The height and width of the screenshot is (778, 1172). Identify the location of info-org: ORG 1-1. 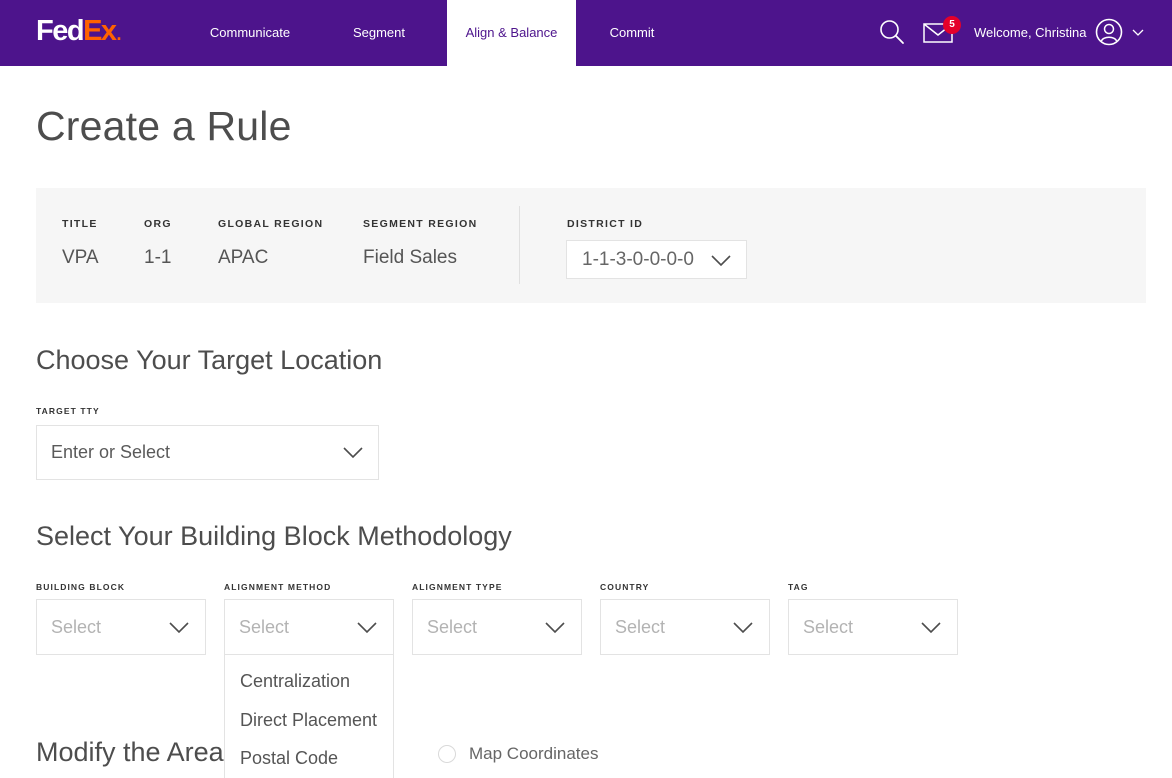
(158, 243).